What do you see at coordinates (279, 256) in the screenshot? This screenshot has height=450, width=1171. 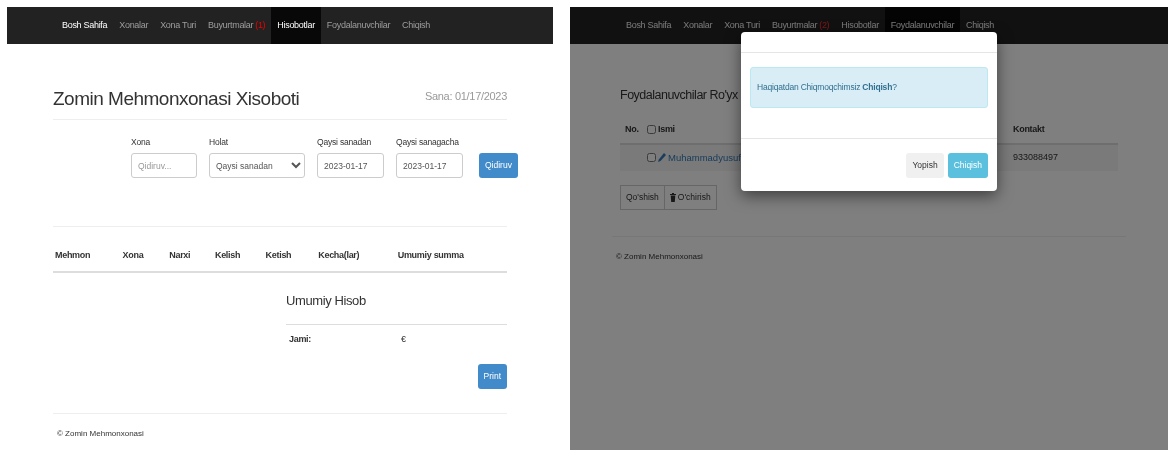 I see `column-header: Ketish` at bounding box center [279, 256].